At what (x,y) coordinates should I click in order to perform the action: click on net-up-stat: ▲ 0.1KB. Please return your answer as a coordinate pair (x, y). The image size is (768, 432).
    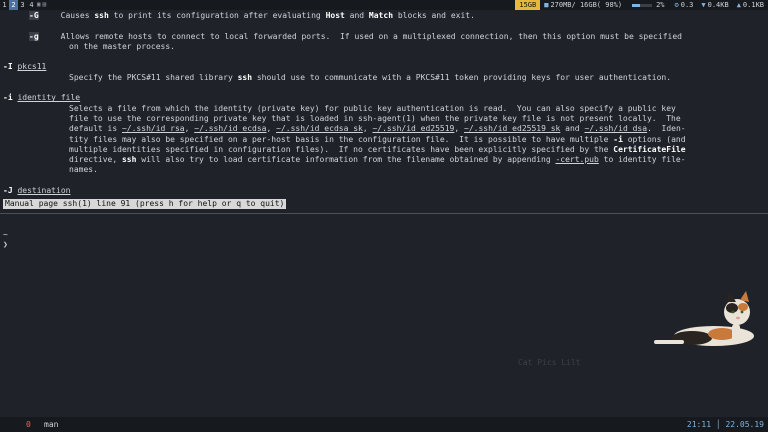
    Looking at the image, I should click on (750, 5).